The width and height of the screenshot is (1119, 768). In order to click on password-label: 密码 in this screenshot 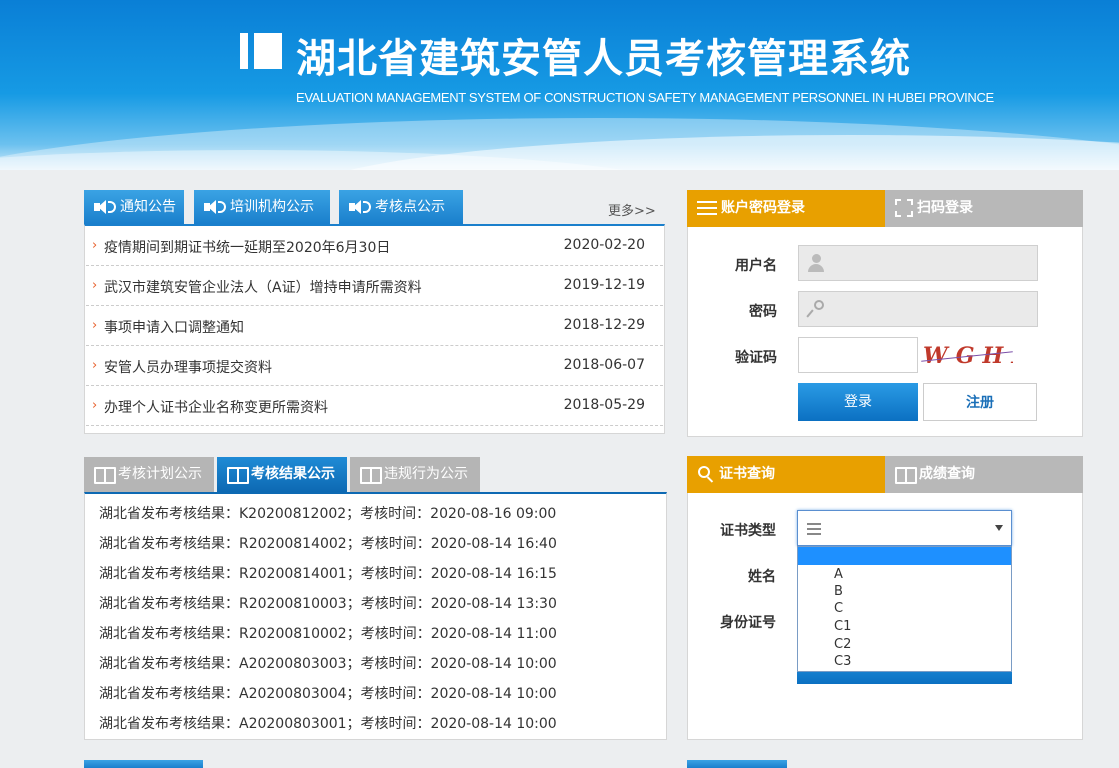, I will do `click(763, 312)`.